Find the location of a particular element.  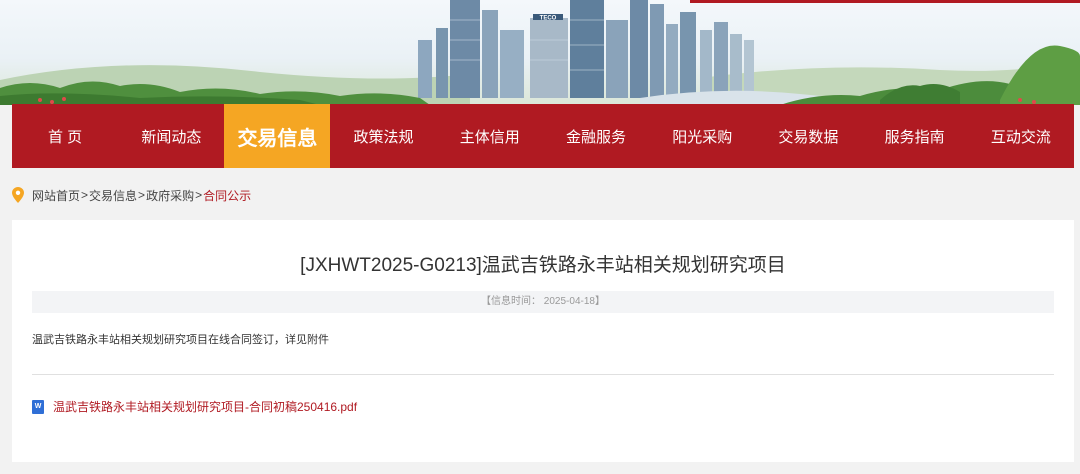

attachment-link: W 温武吉铁路永丰站相关规划研究项目-合同初稿250416.pdf is located at coordinates (194, 406).